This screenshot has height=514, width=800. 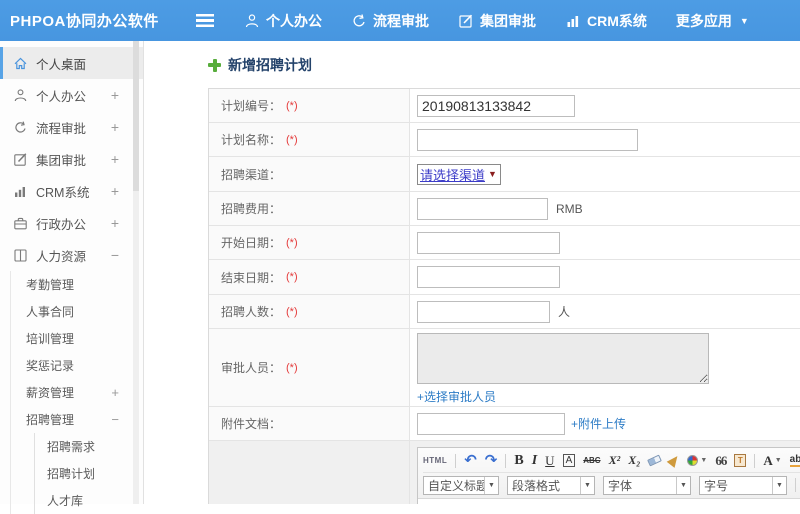 I want to click on form-row-headcount: 招聘人数： (*) 人, so click(x=504, y=312).